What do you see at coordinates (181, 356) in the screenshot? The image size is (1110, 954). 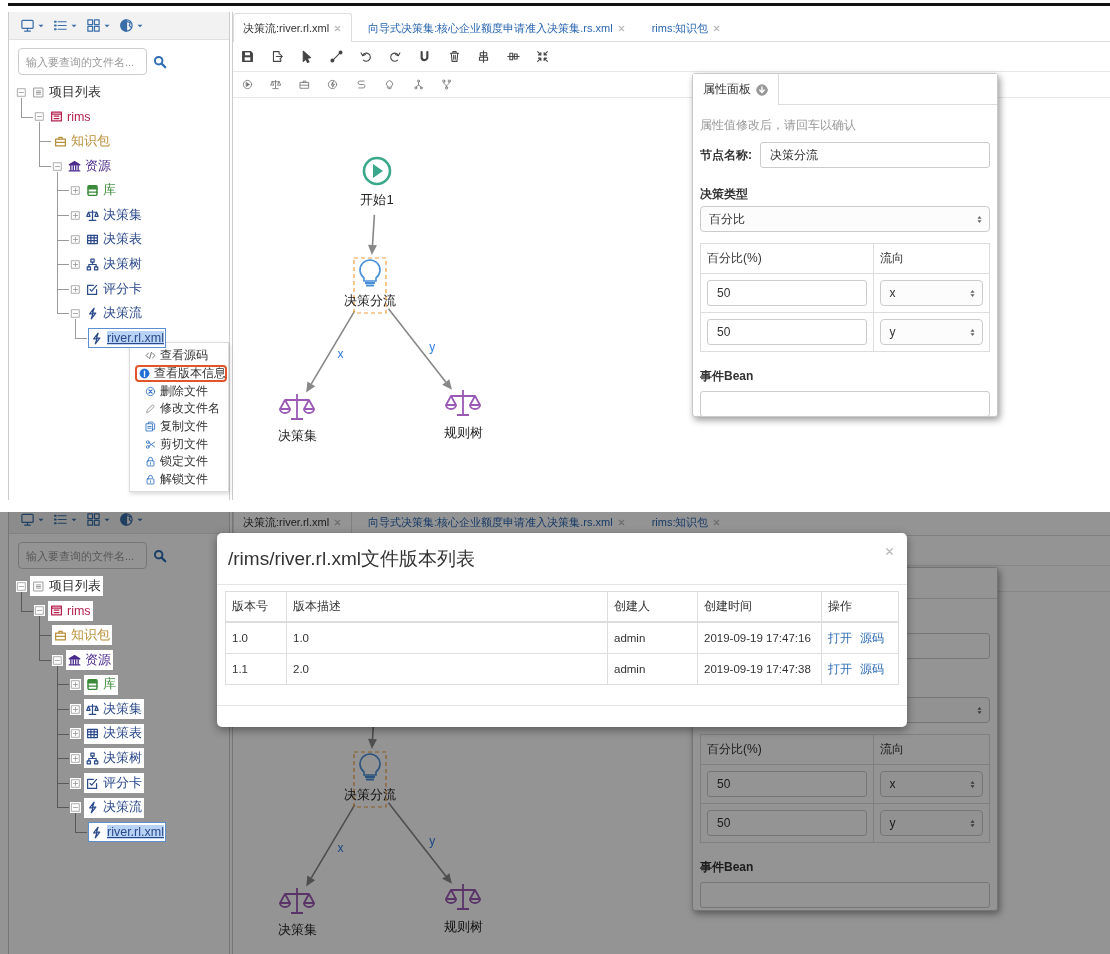 I see `menu-item: 查看源码` at bounding box center [181, 356].